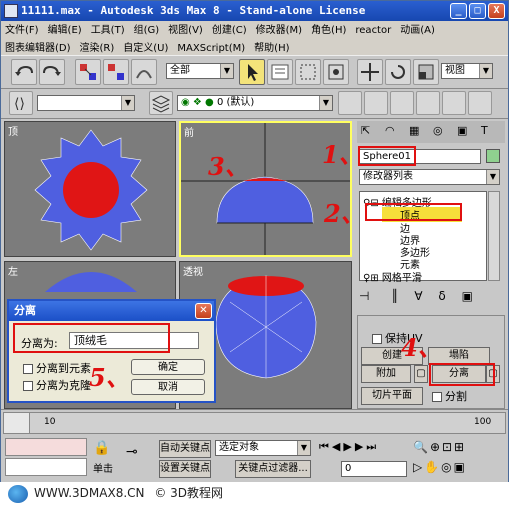 This screenshot has height=505, width=509. I want to click on configure-sets-icon: ▣, so click(467, 296).